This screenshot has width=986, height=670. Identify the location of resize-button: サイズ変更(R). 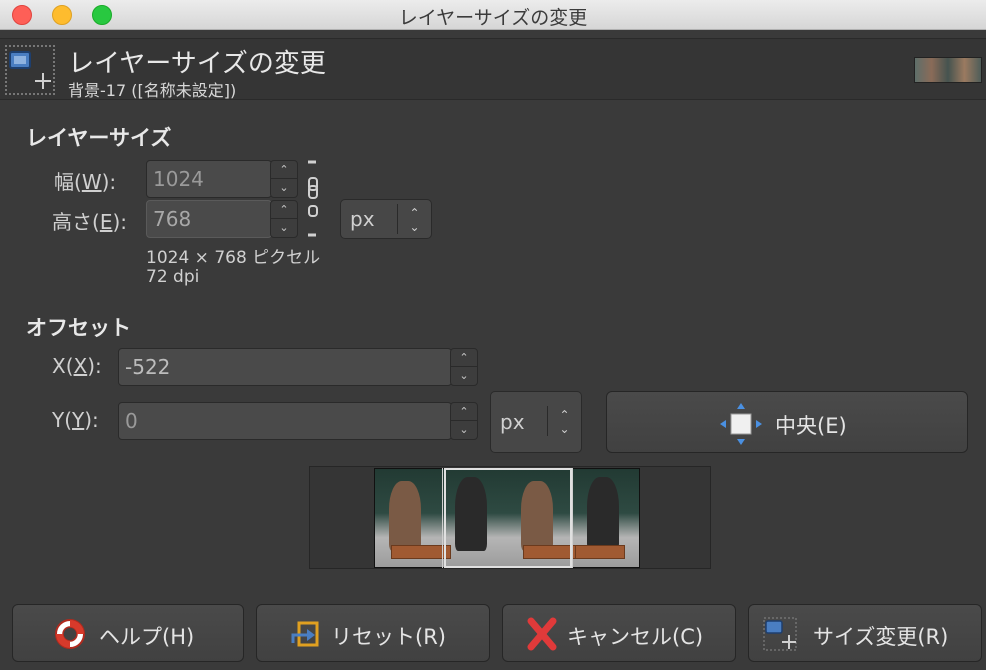
(865, 633).